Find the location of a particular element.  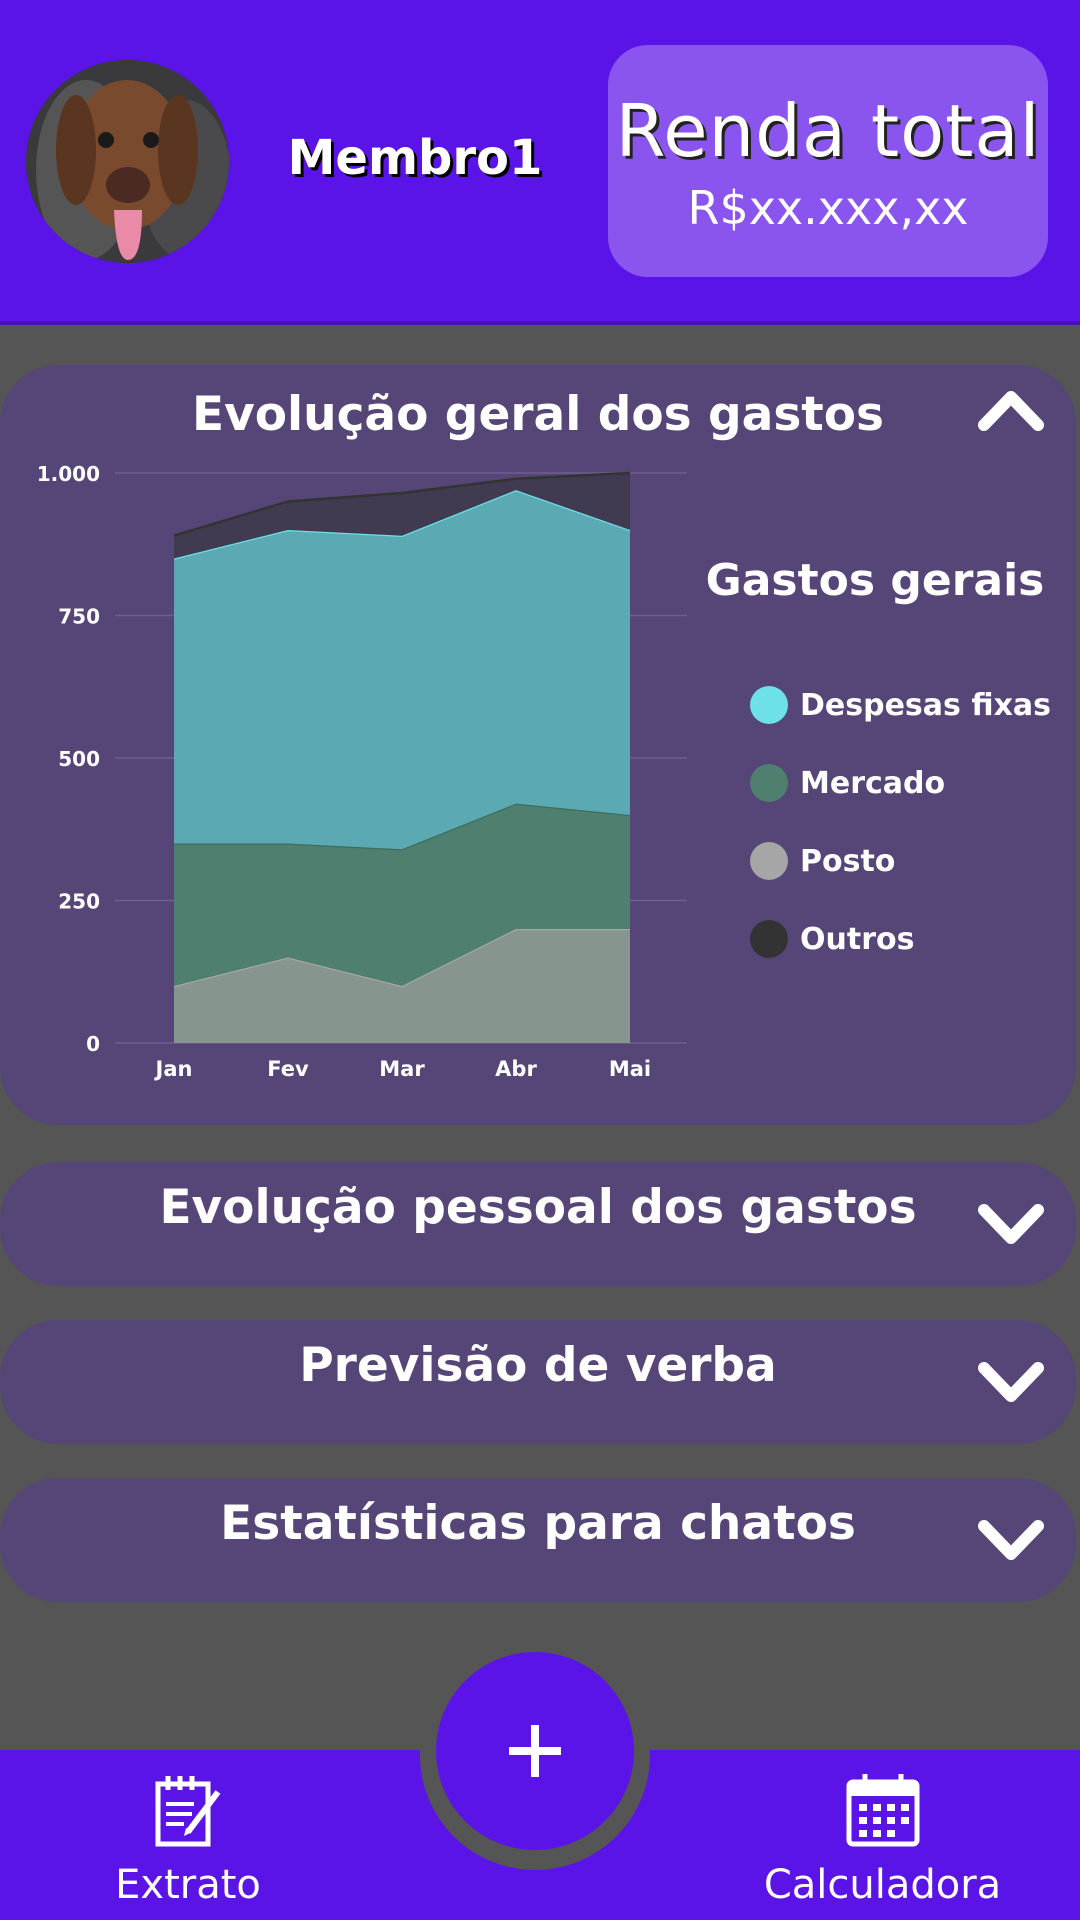

nav-extrato: Extrato is located at coordinates (188, 1839).